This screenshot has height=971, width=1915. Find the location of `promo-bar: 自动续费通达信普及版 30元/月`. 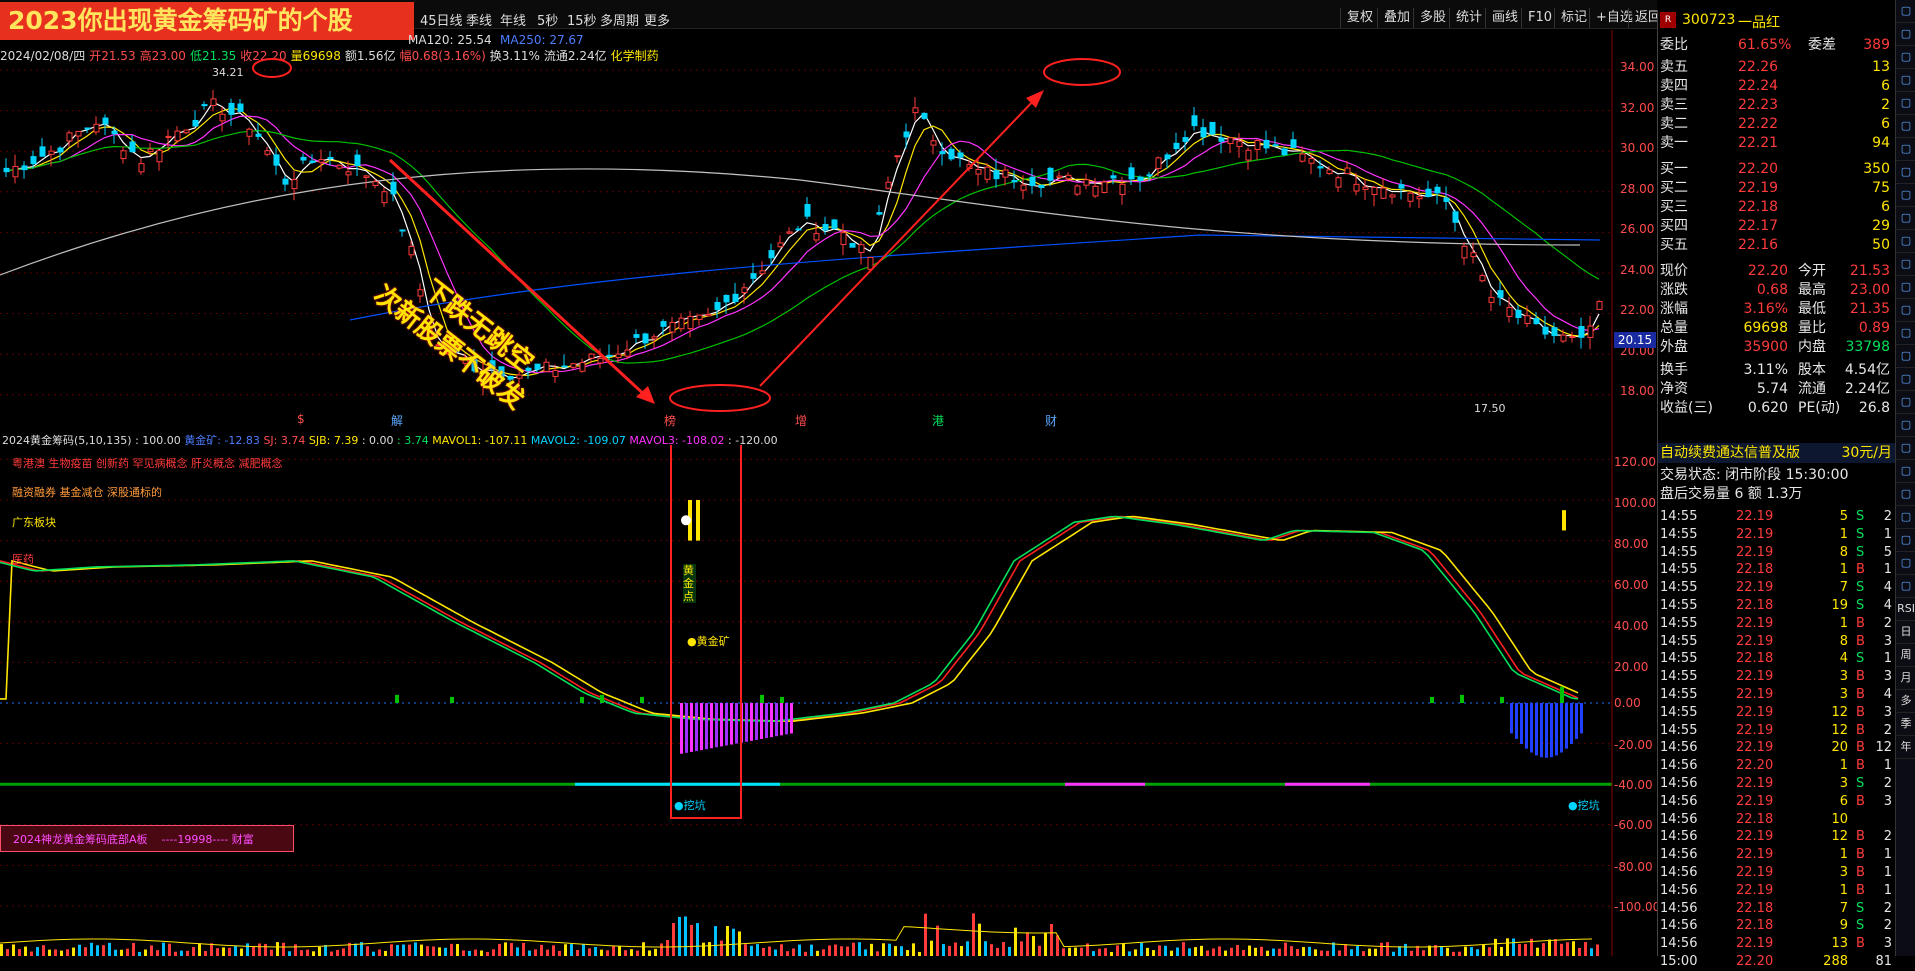

promo-bar: 自动续费通达信普及版 30元/月 is located at coordinates (1777, 453).